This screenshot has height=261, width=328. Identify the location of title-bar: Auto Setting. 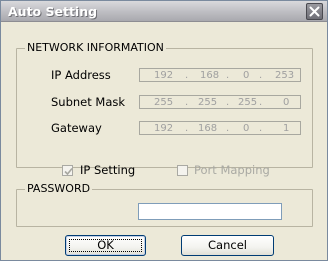
(164, 11).